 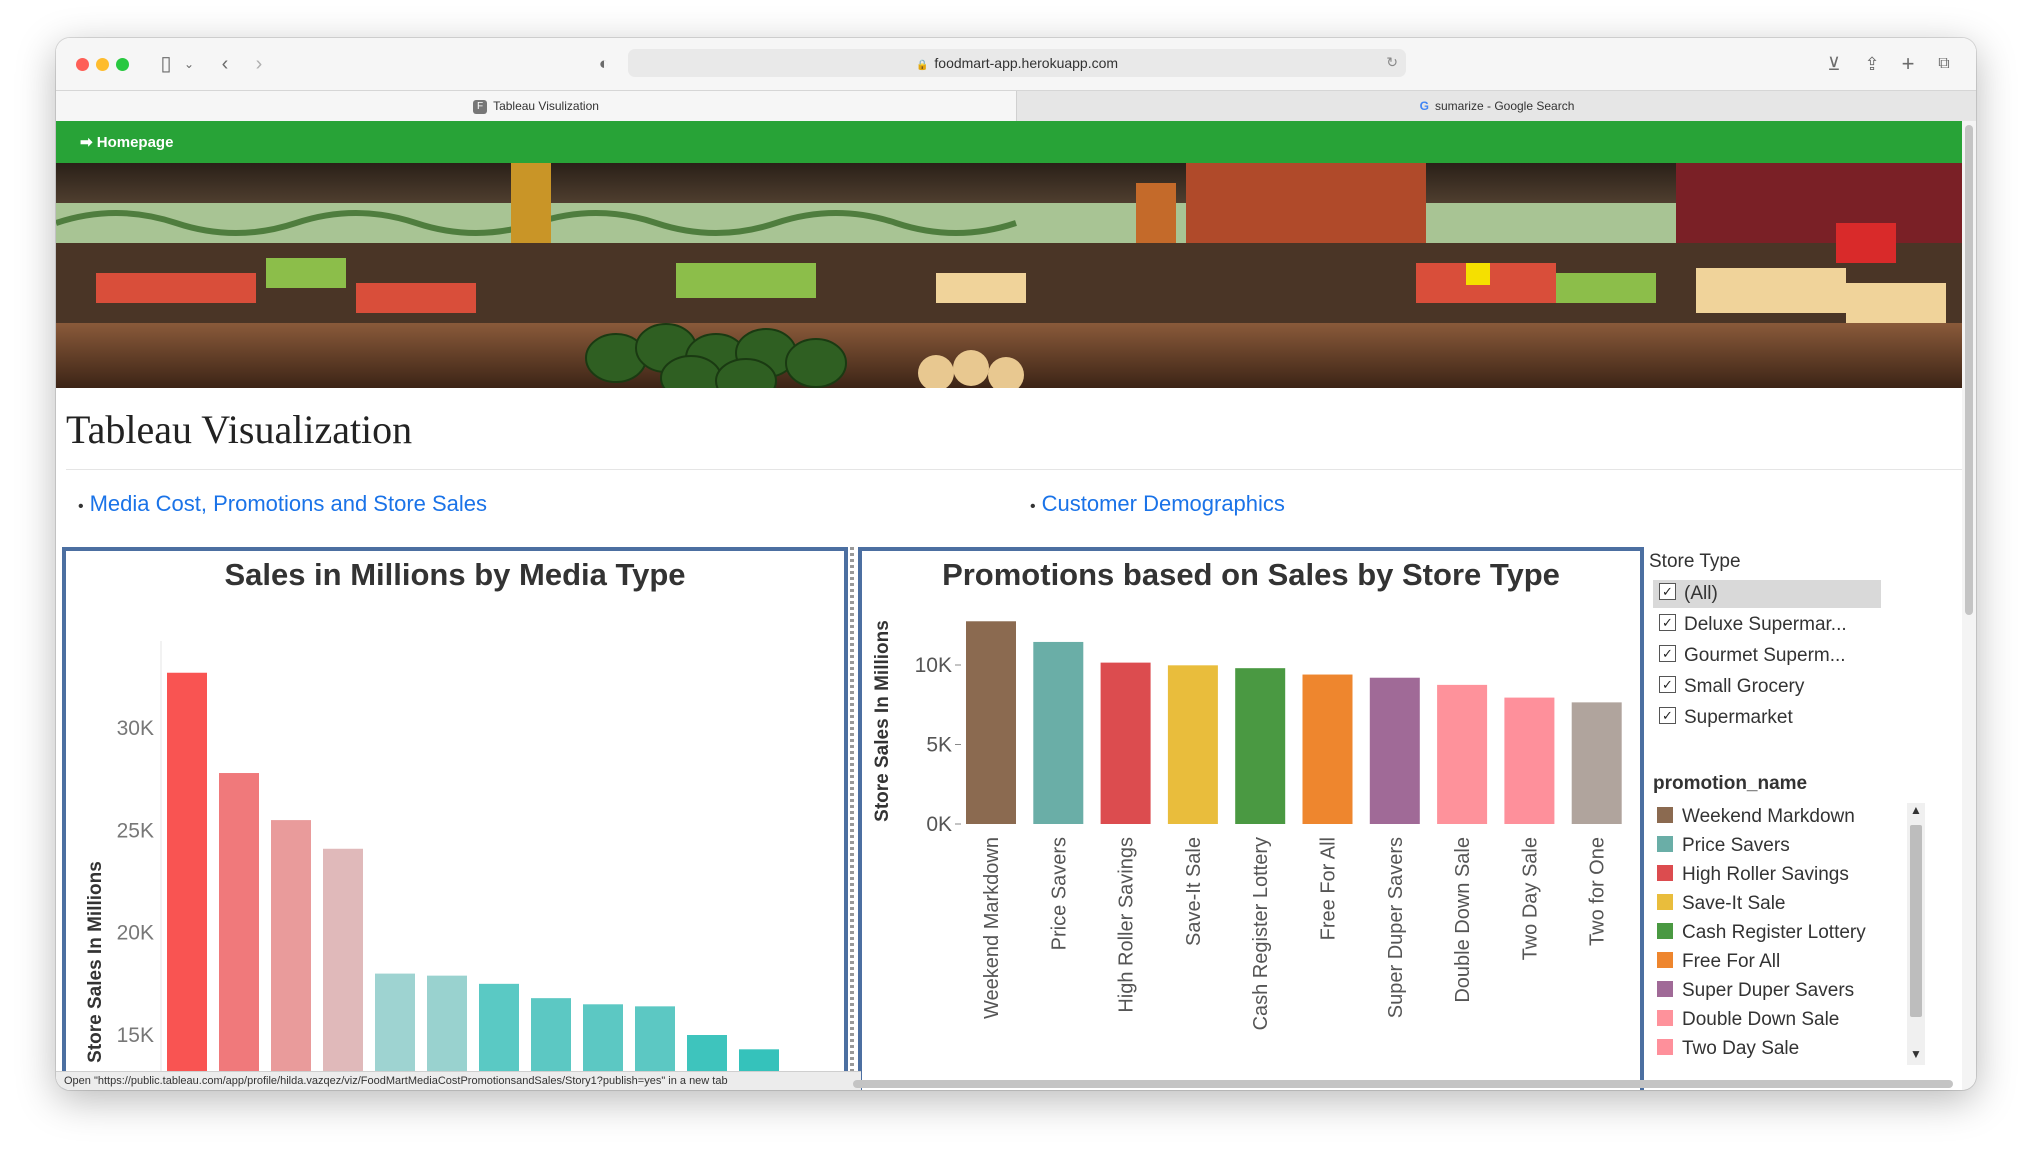 What do you see at coordinates (1403, 1084) in the screenshot?
I see `horizontal-scrollbar` at bounding box center [1403, 1084].